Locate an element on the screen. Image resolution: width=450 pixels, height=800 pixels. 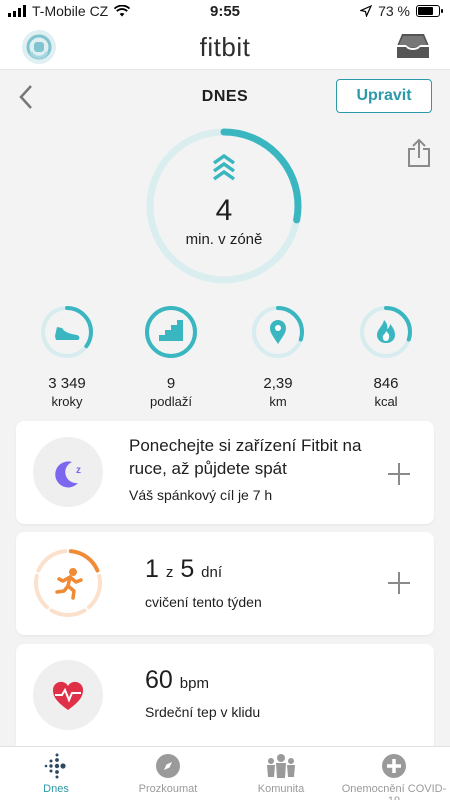
app-header: fitbit is located at coordinates (225, 46).